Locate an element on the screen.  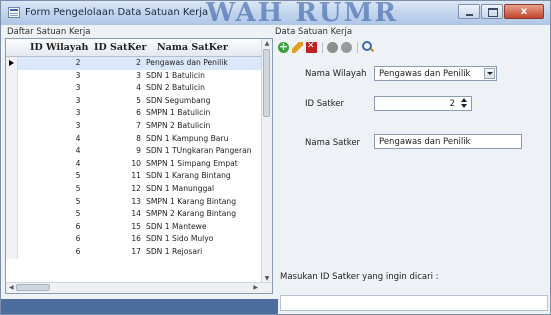
maximize-button is located at coordinates (492, 11).